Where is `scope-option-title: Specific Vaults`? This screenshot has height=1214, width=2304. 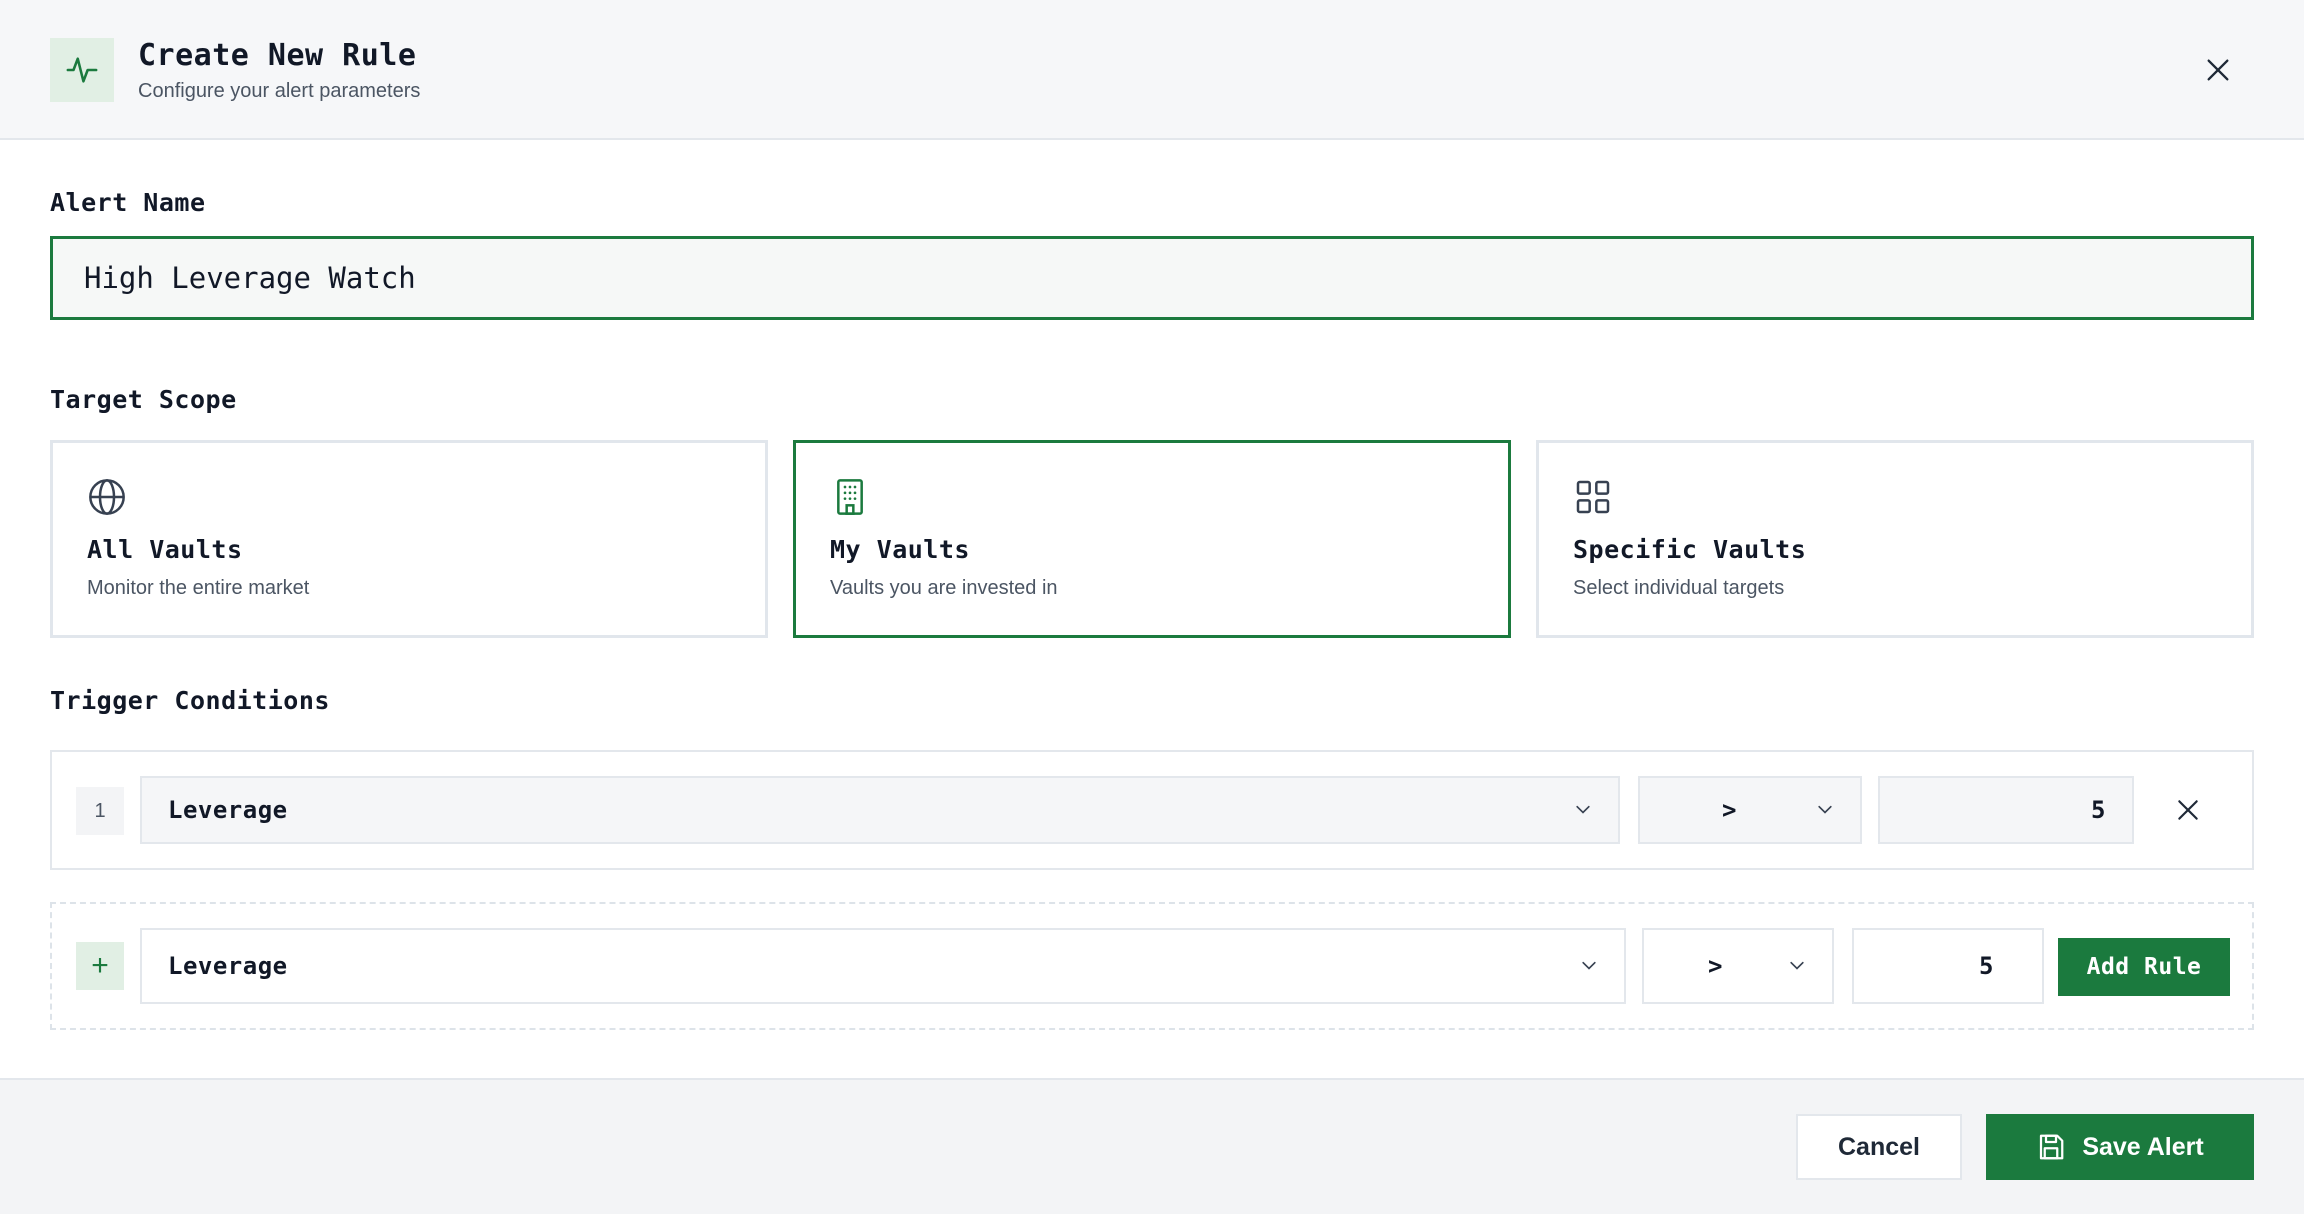
scope-option-title: Specific Vaults is located at coordinates (1690, 549).